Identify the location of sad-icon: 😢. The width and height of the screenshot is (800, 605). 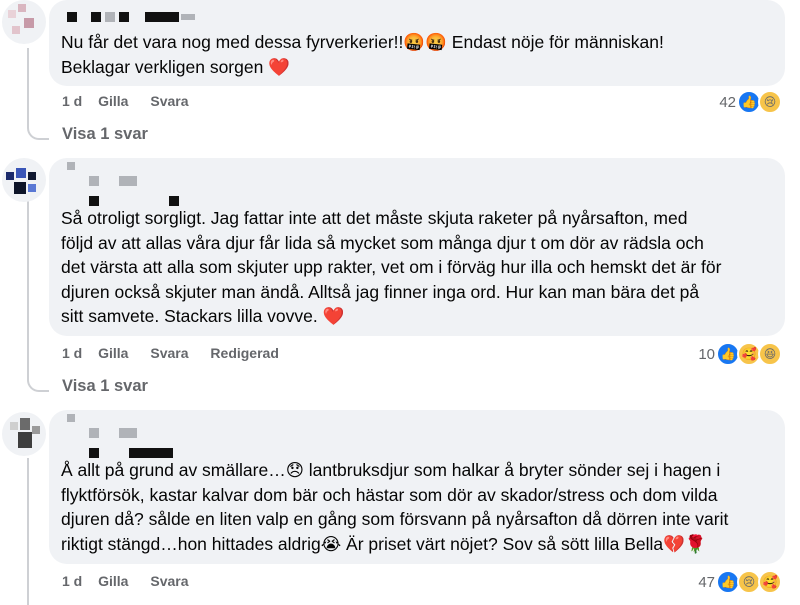
(770, 102).